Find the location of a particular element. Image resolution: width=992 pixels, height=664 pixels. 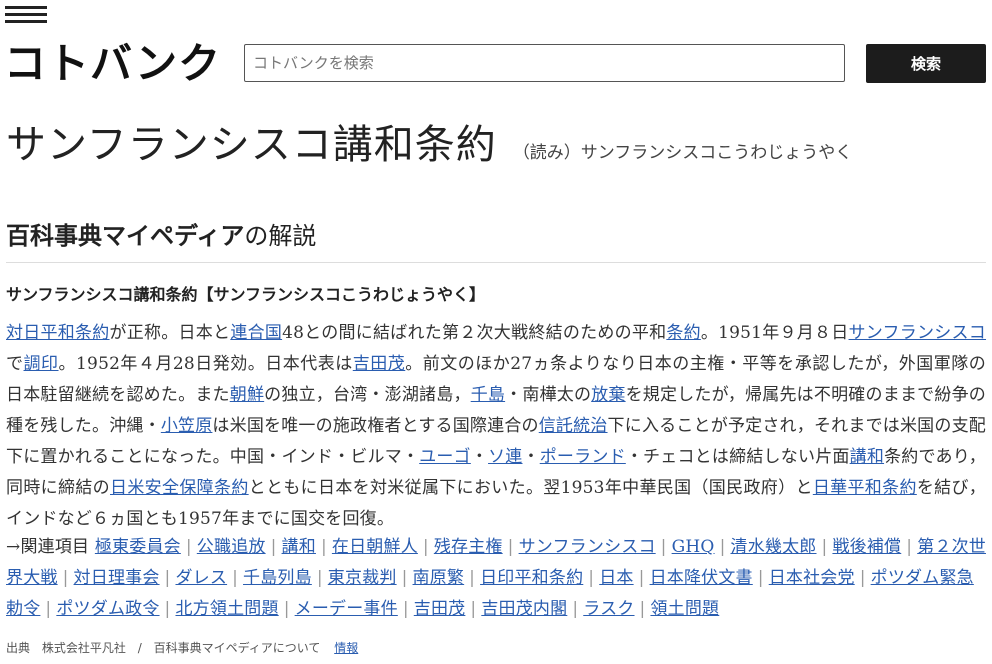

search-button: 検索 is located at coordinates (926, 63).